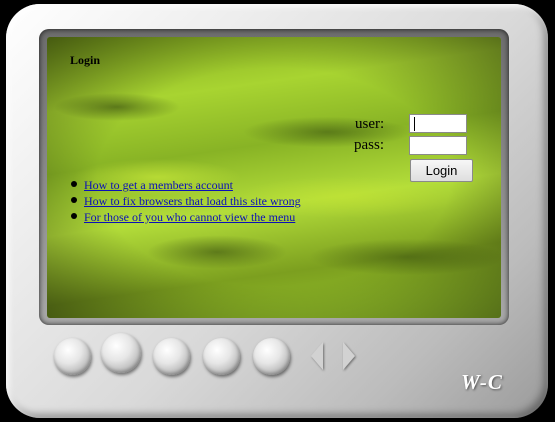 Image resolution: width=555 pixels, height=422 pixels. What do you see at coordinates (158, 185) in the screenshot?
I see `members-account-link: How to get a members account` at bounding box center [158, 185].